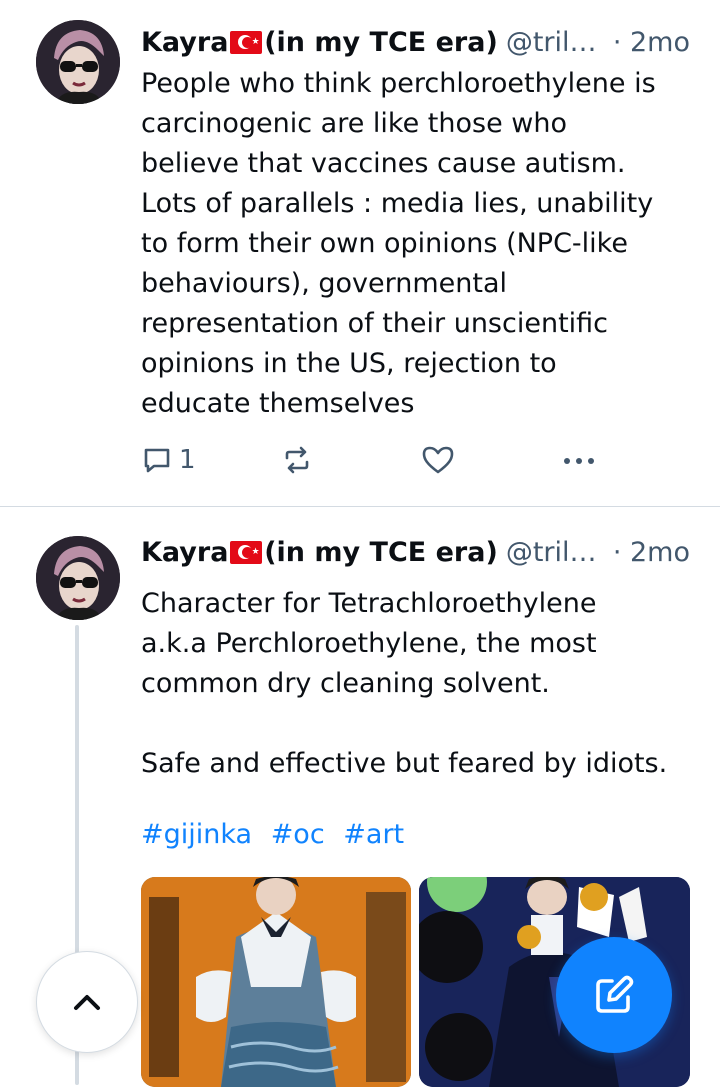  I want to click on reply-button: 1, so click(168, 460).